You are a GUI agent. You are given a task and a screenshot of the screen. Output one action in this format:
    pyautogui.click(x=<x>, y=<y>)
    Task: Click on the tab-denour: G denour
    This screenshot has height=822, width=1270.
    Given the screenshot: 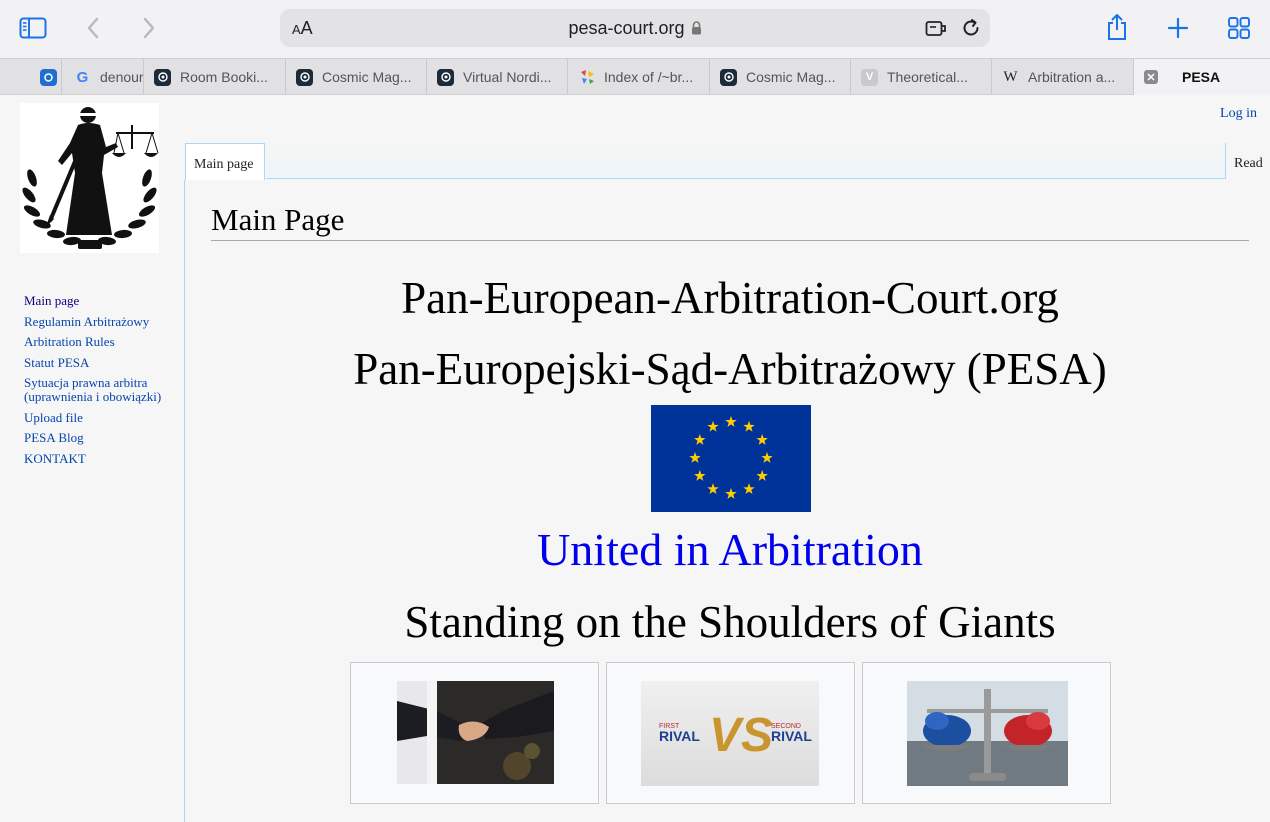 What is the action you would take?
    pyautogui.click(x=103, y=77)
    